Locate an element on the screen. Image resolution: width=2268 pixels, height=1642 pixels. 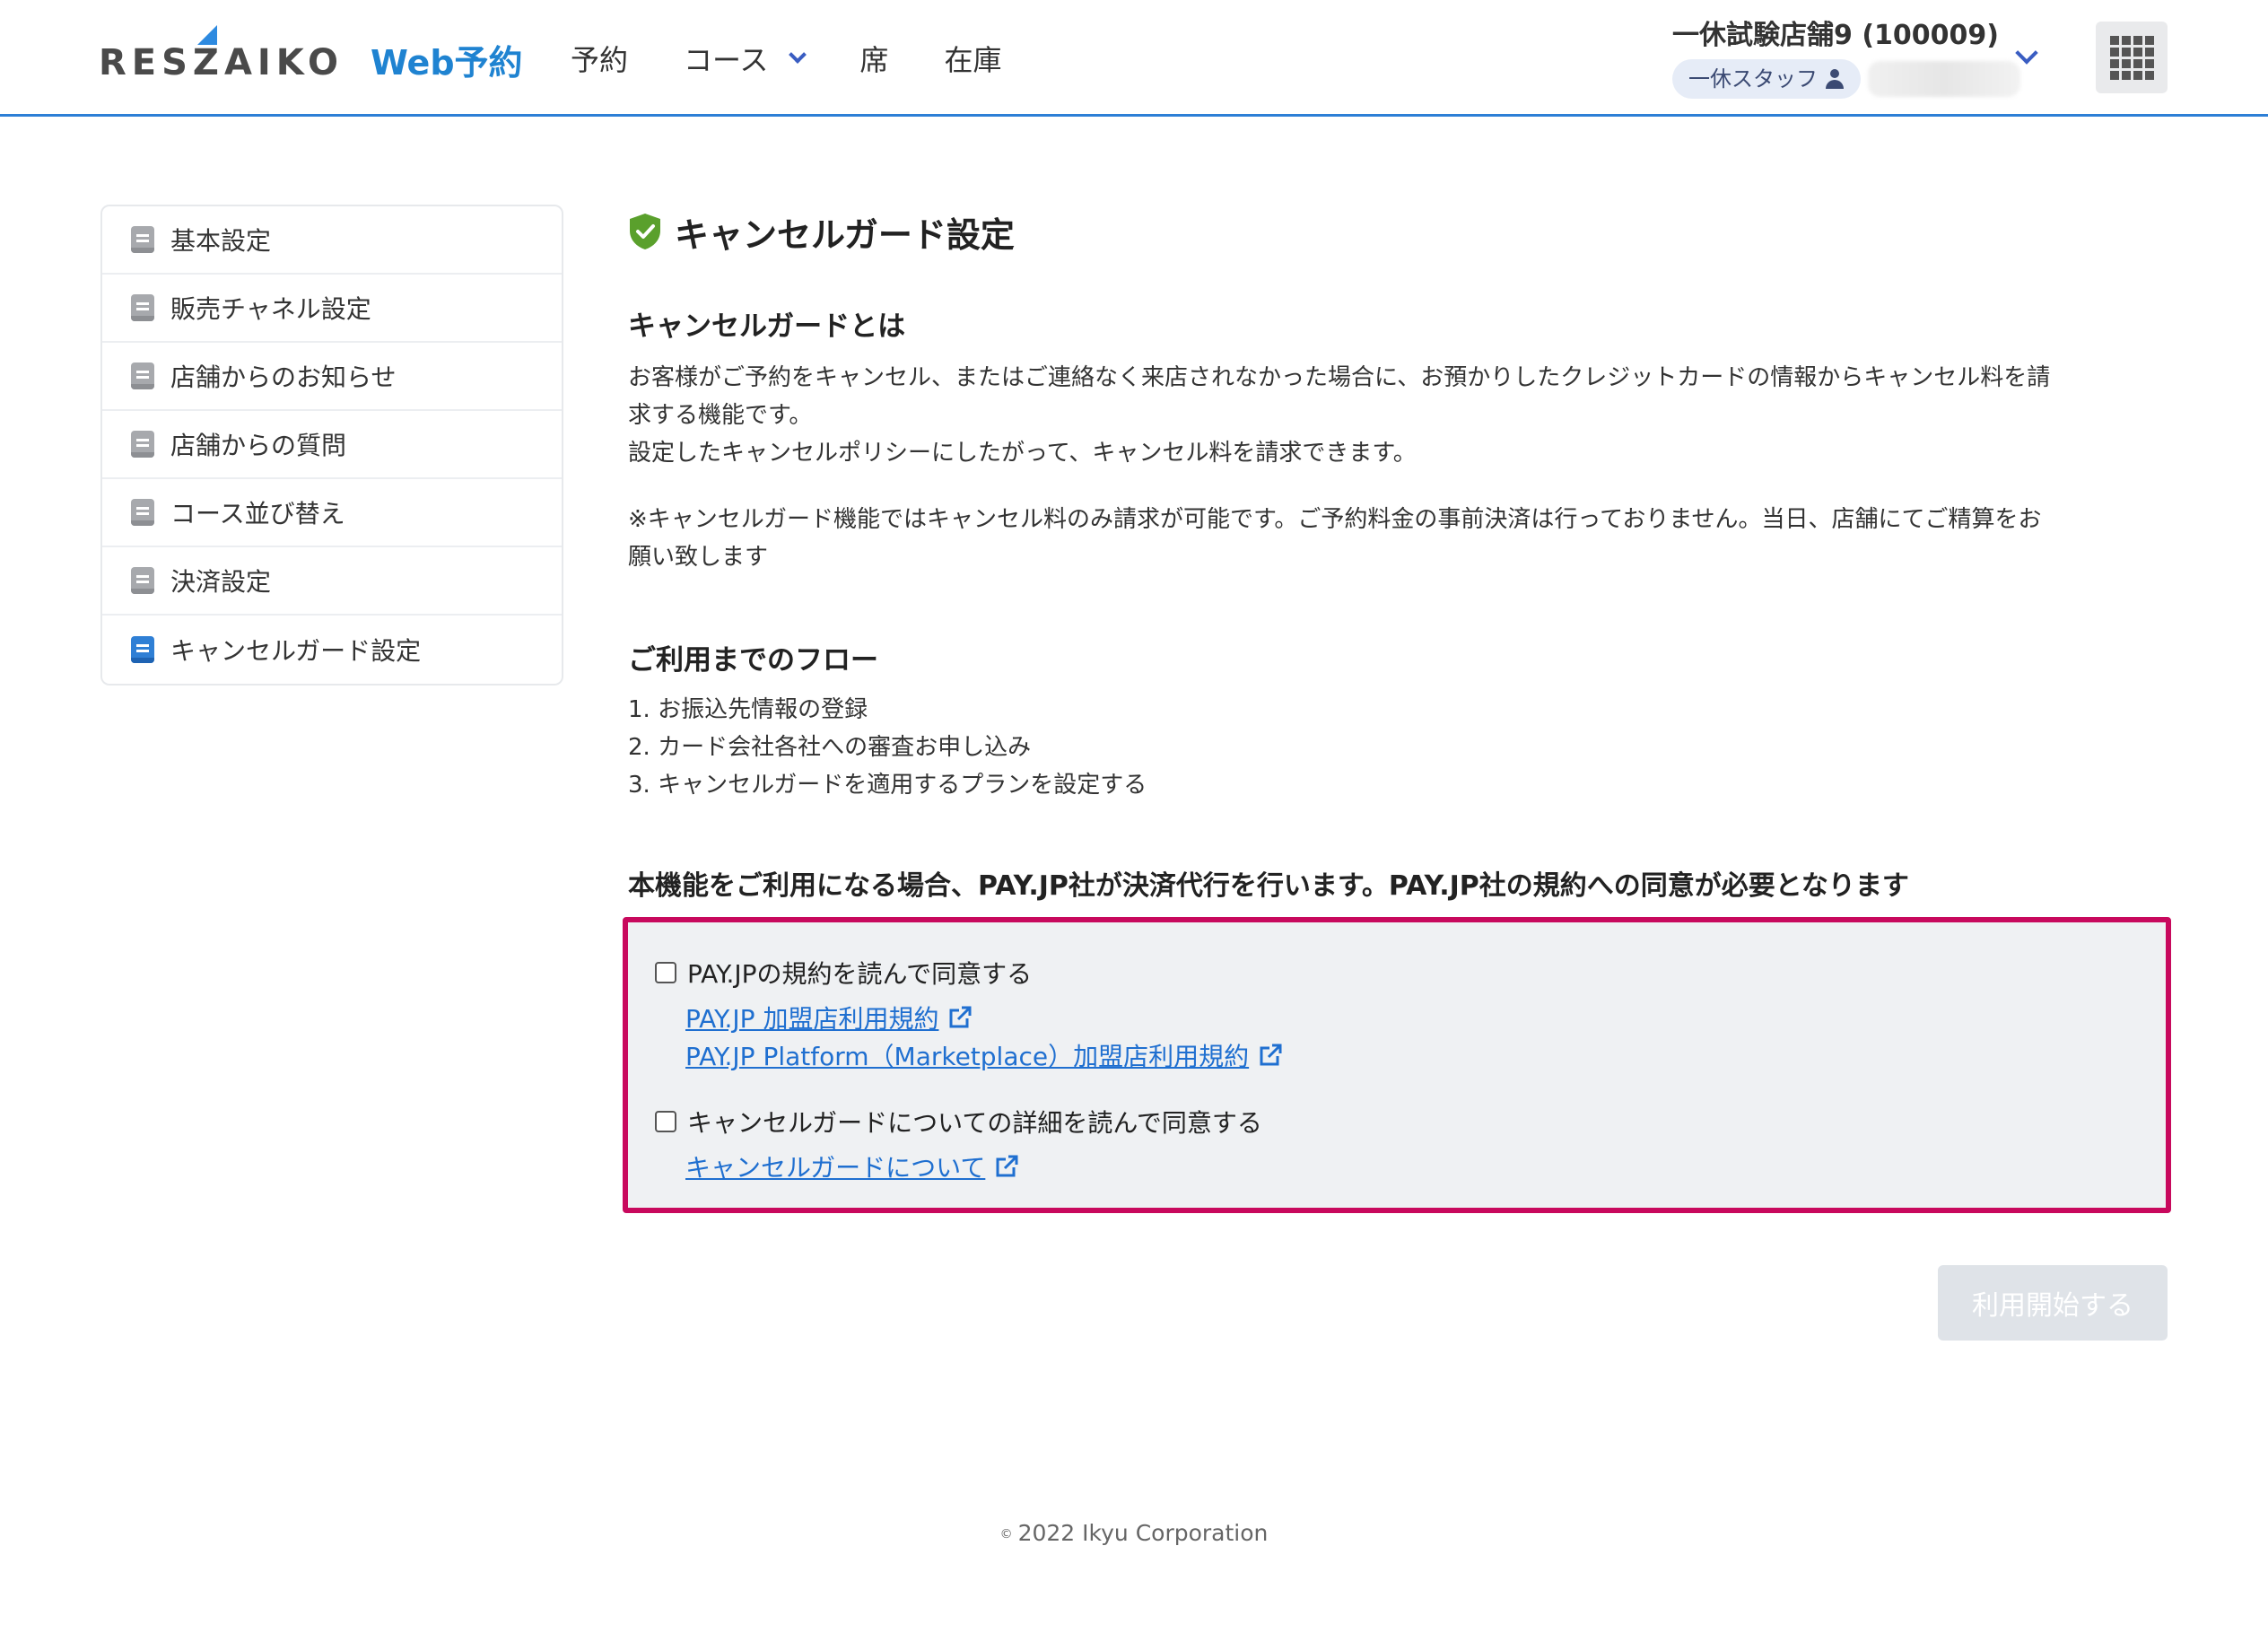
about-title: キャンセルガードとは is located at coordinates (767, 326).